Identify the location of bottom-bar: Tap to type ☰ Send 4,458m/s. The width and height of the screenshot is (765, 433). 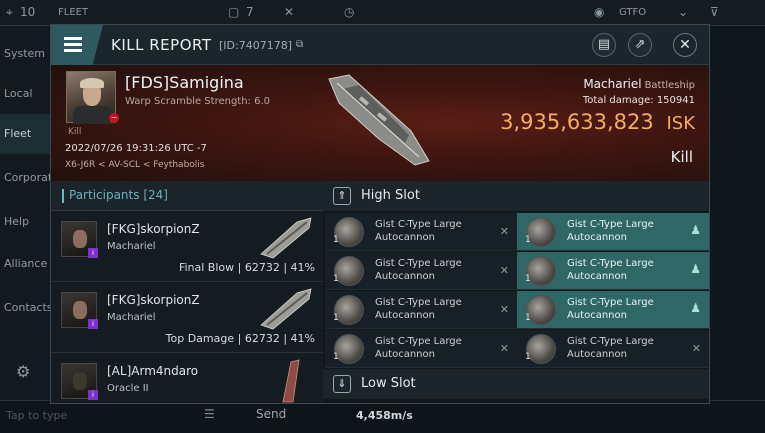
(382, 416).